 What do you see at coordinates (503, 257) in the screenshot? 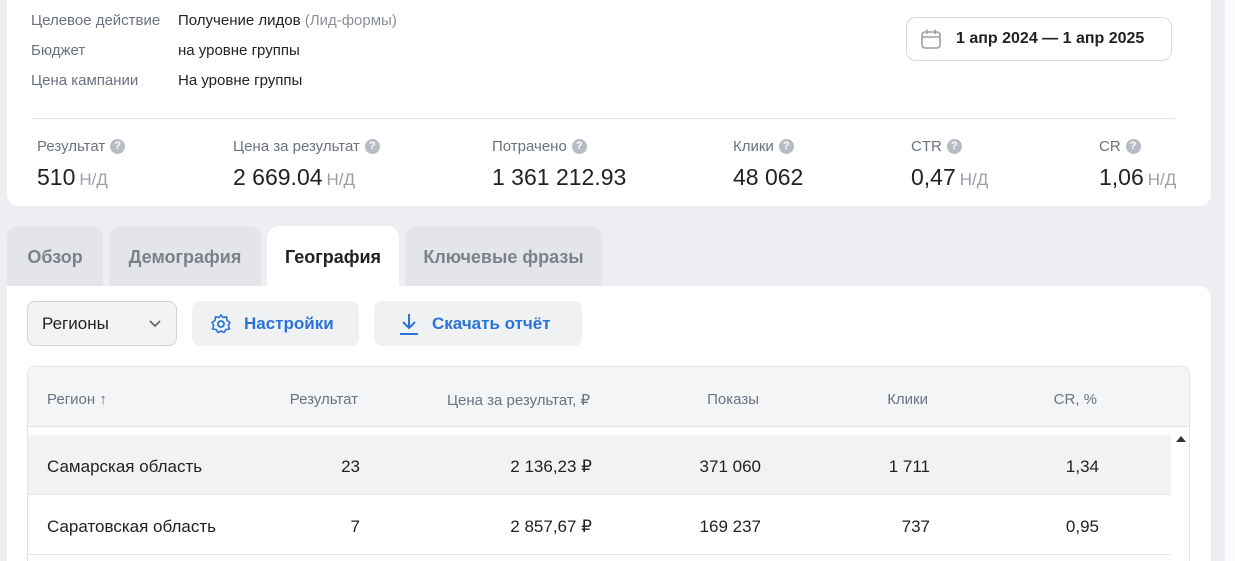
I see `tab-keywords: Ключевые фразы` at bounding box center [503, 257].